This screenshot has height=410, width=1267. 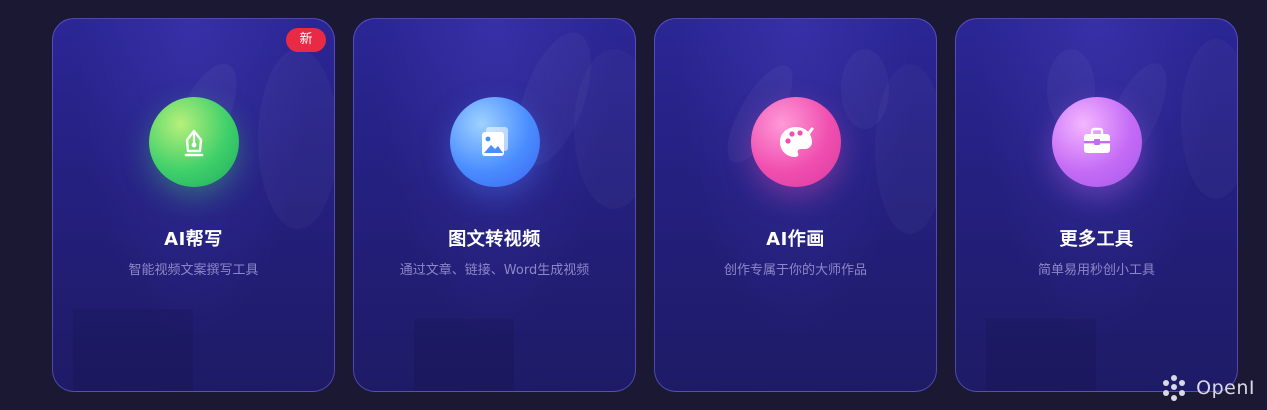 What do you see at coordinates (1096, 270) in the screenshot?
I see `card-description: 简单易用秒创小工具` at bounding box center [1096, 270].